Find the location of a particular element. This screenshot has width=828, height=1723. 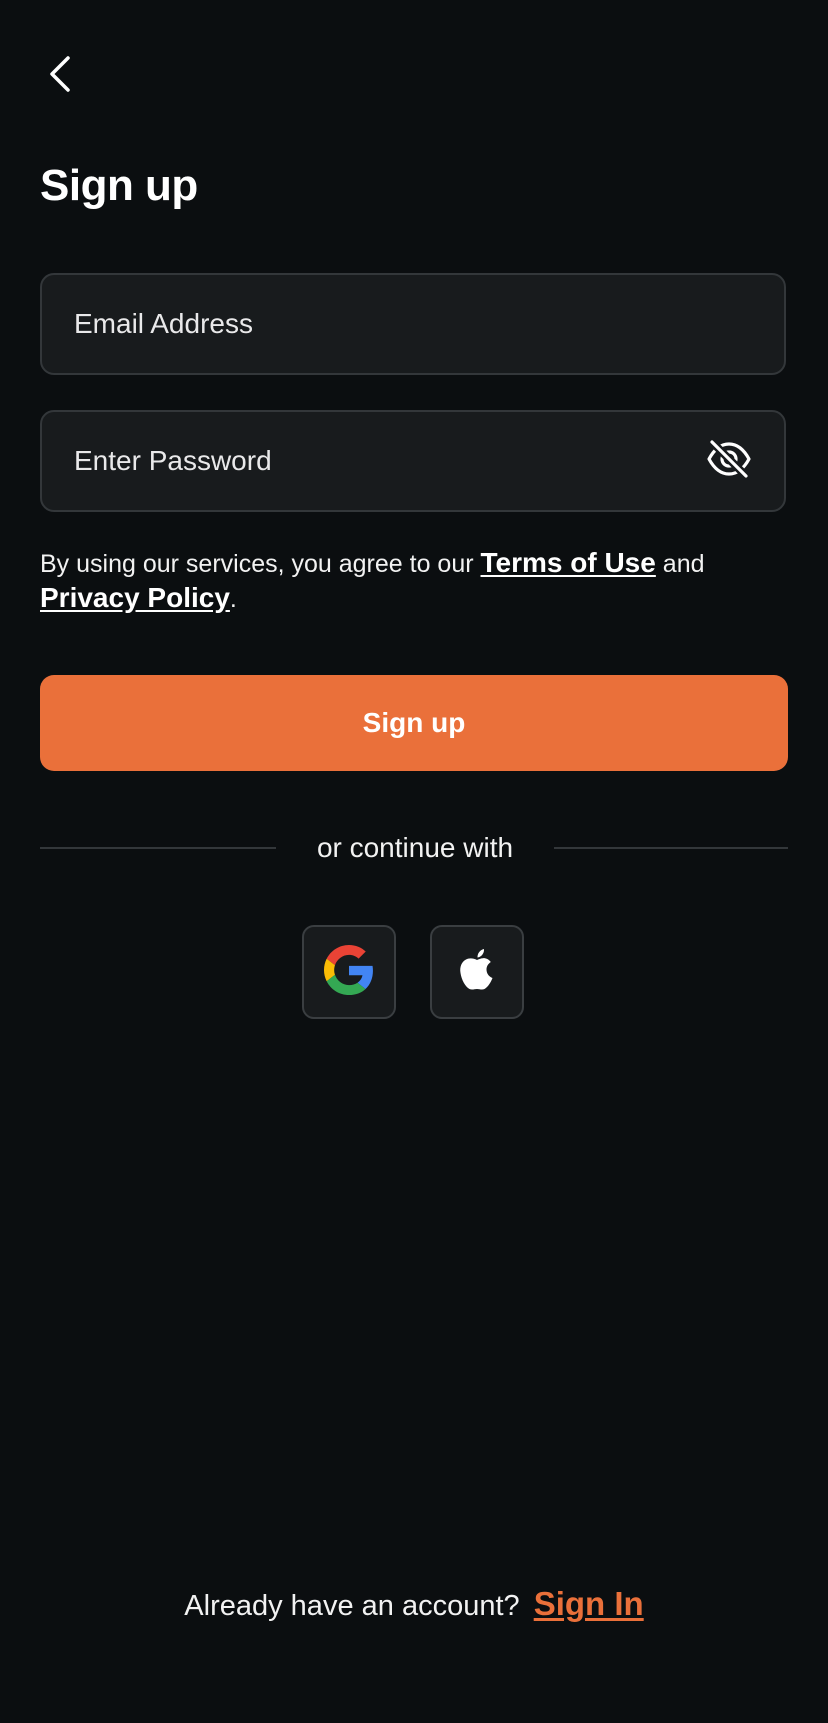

terms-prefix: By using our services, you agree to our is located at coordinates (260, 564).